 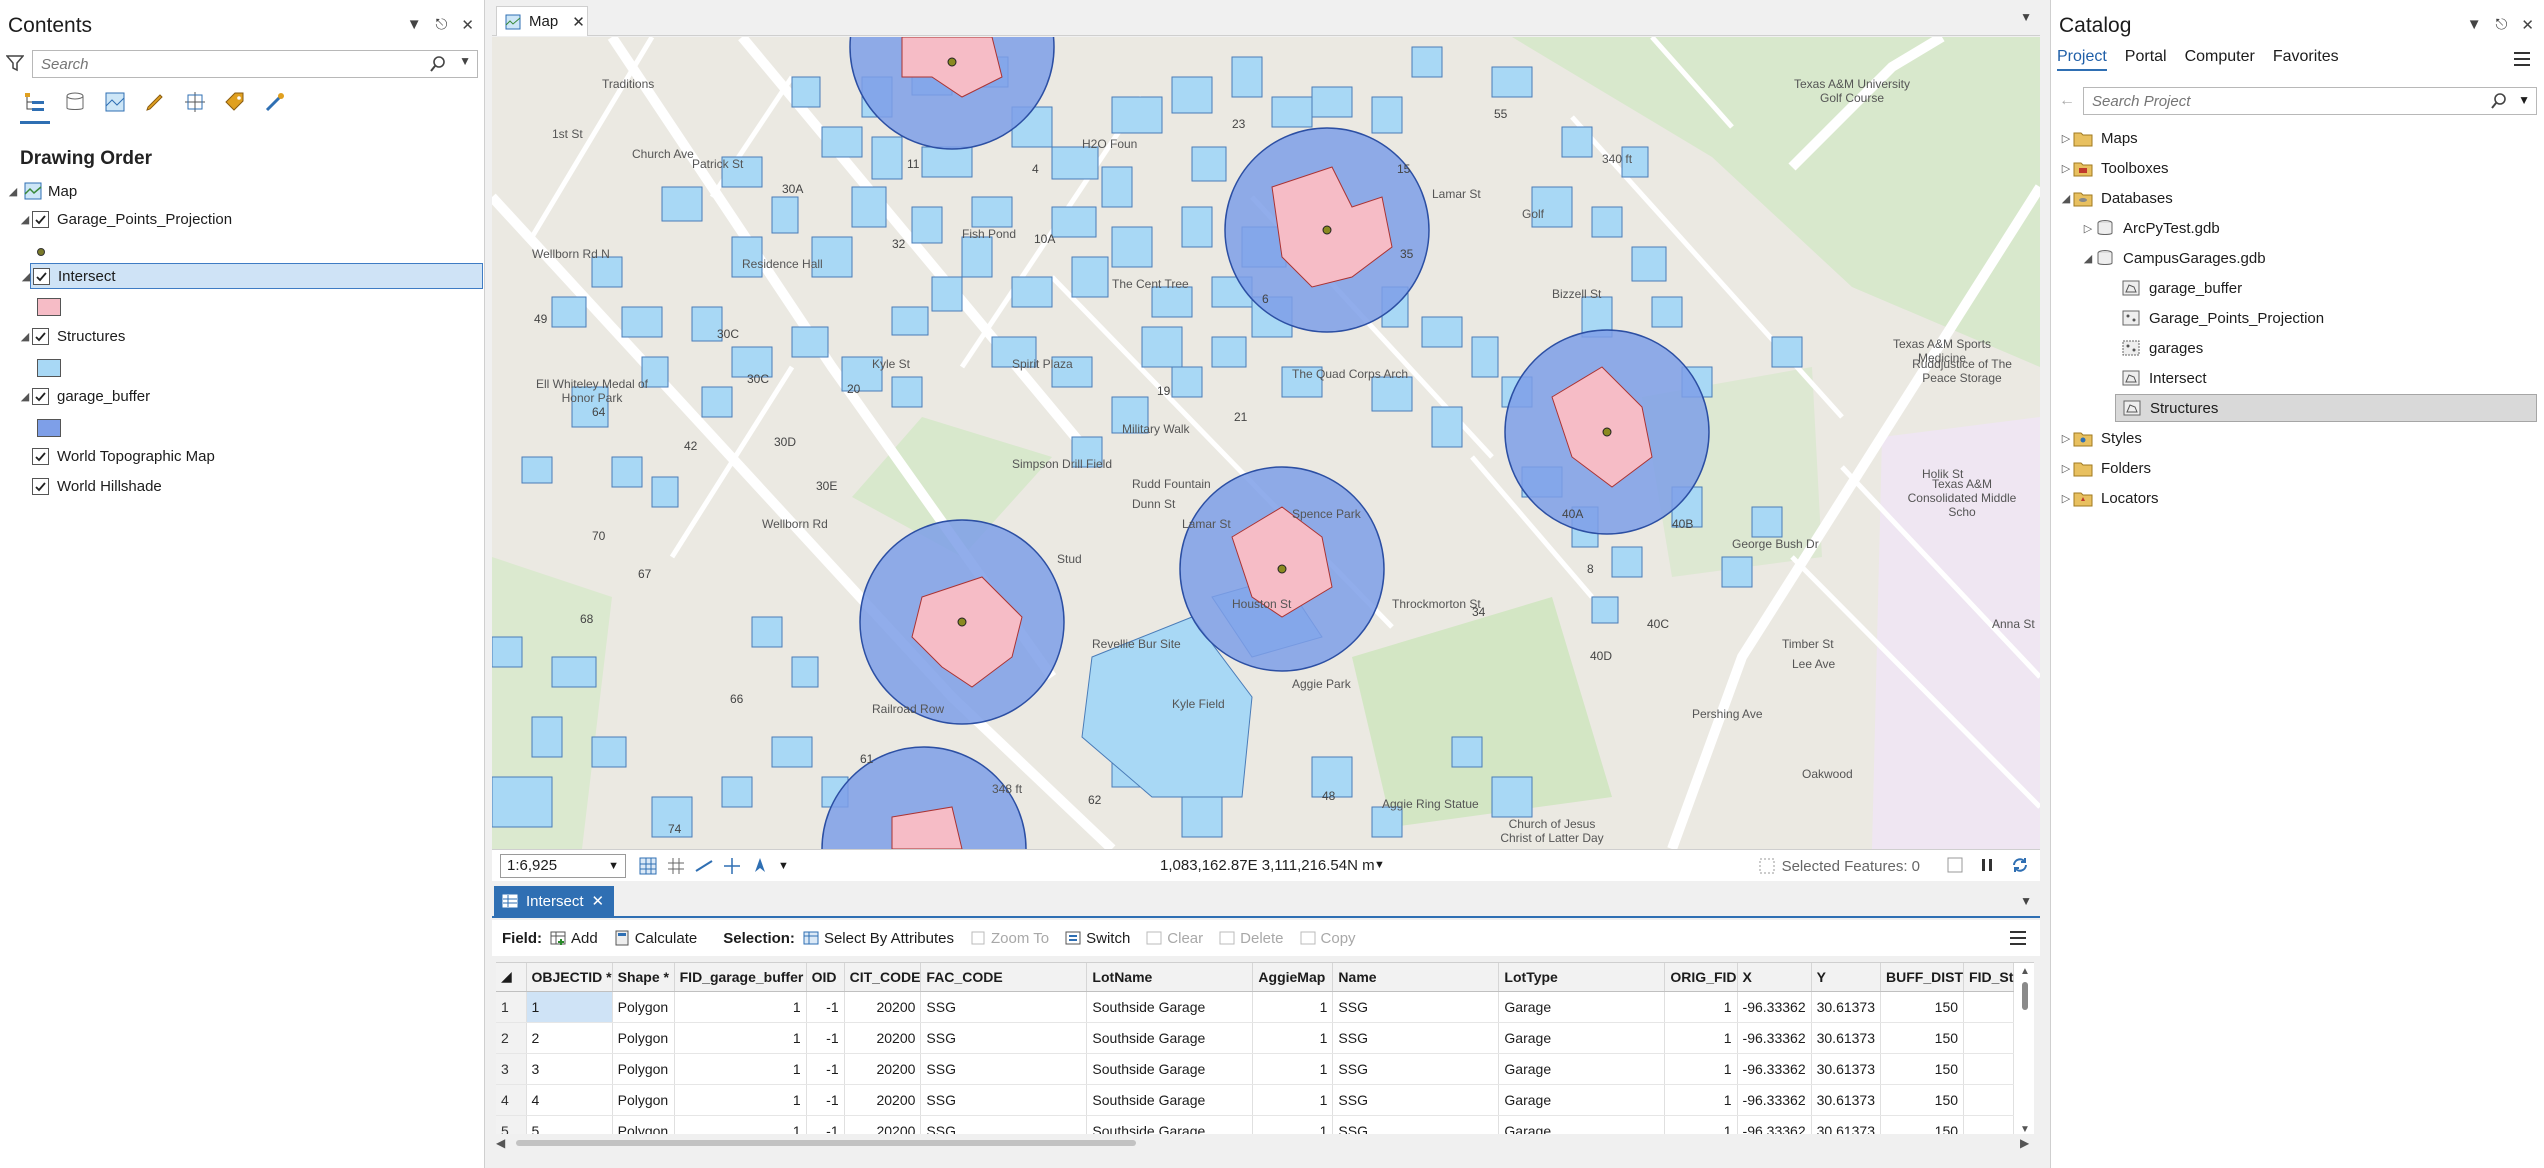 I want to click on catalog-item-folders: ▷ Folders, so click(x=2105, y=468).